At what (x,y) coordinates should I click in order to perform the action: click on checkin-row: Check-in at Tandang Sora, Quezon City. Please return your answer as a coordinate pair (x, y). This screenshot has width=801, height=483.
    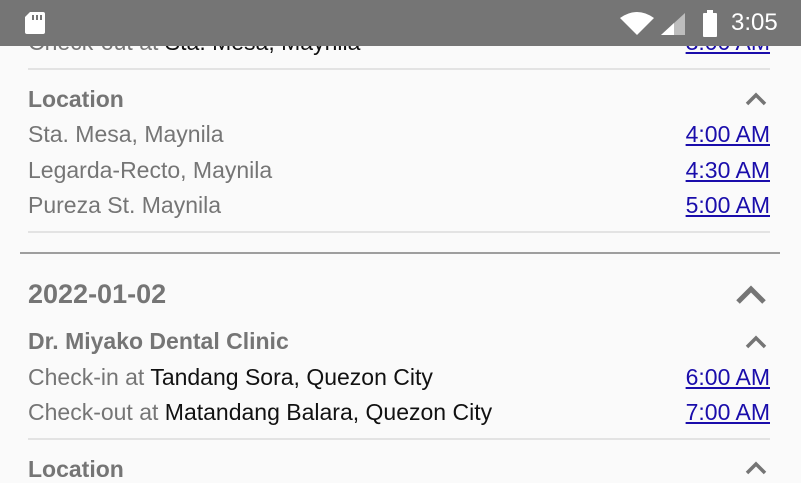
    Looking at the image, I should click on (230, 377).